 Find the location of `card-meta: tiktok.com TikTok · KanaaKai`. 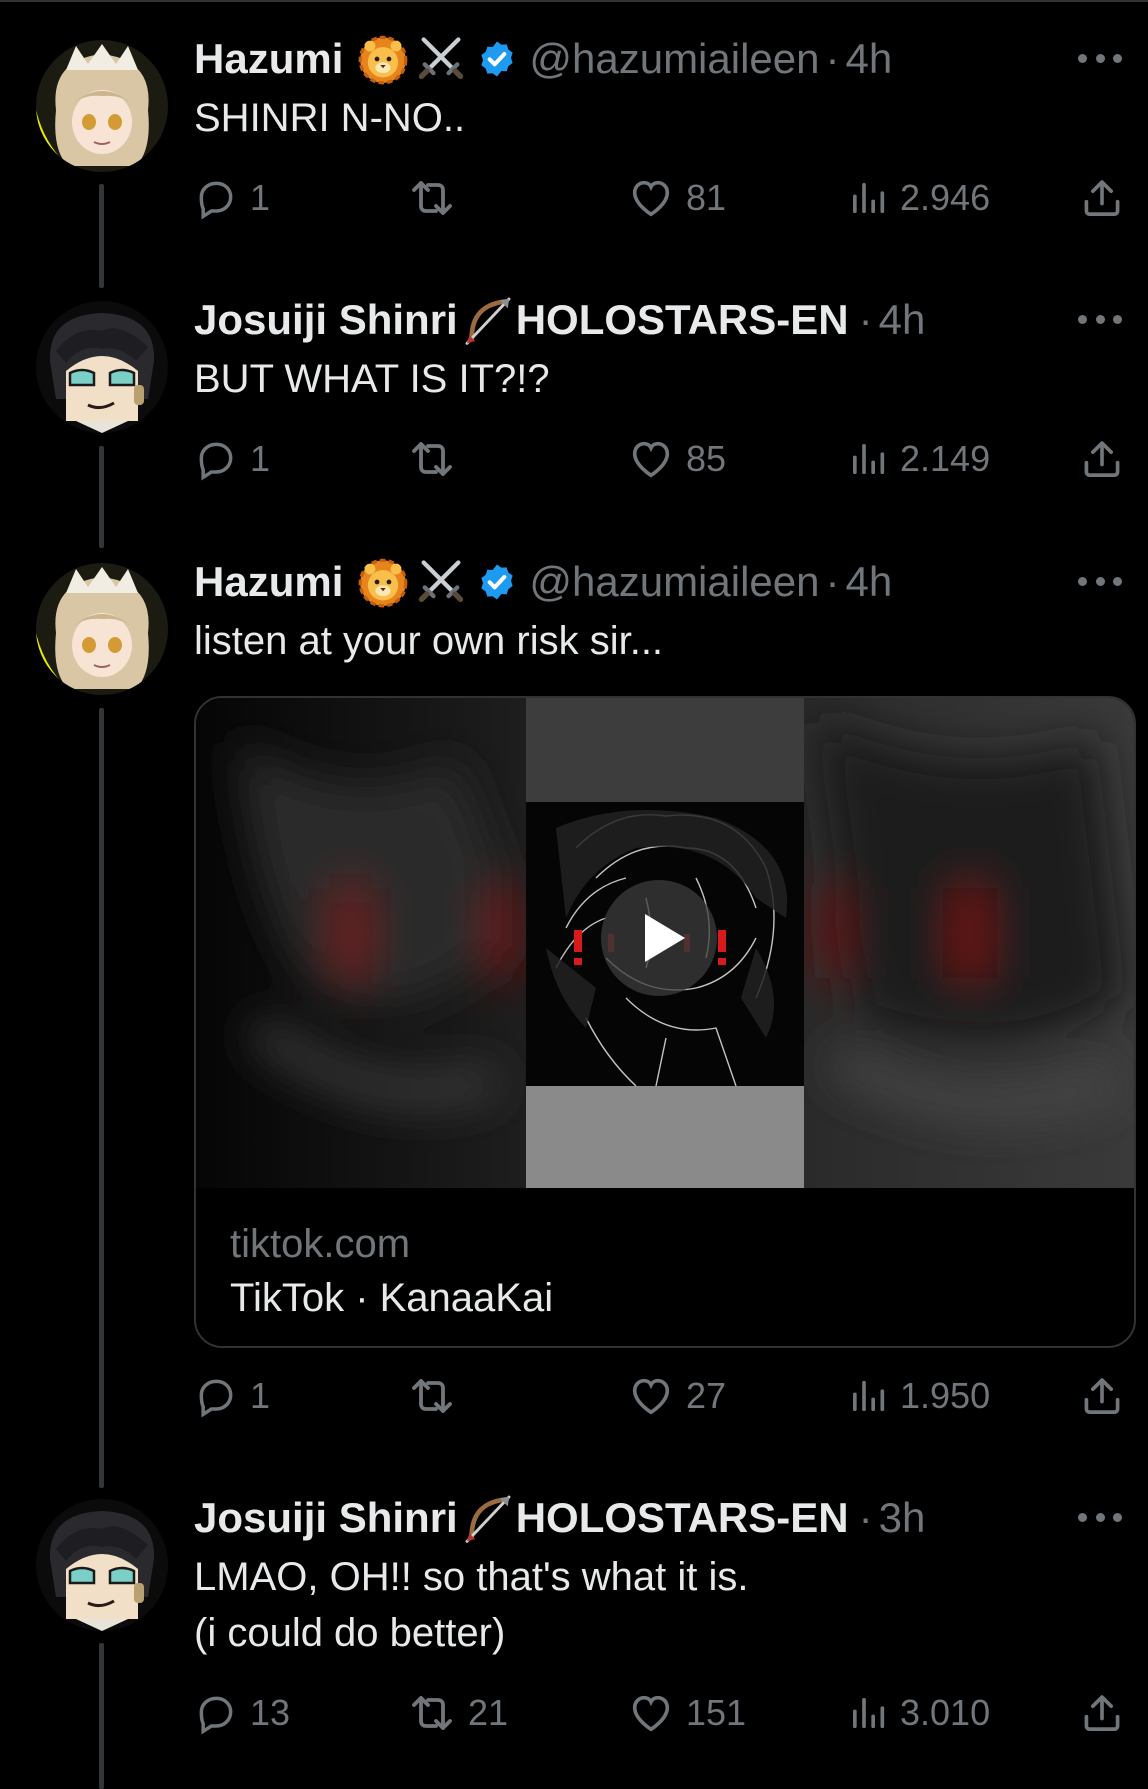

card-meta: tiktok.com TikTok · KanaaKai is located at coordinates (391, 1271).